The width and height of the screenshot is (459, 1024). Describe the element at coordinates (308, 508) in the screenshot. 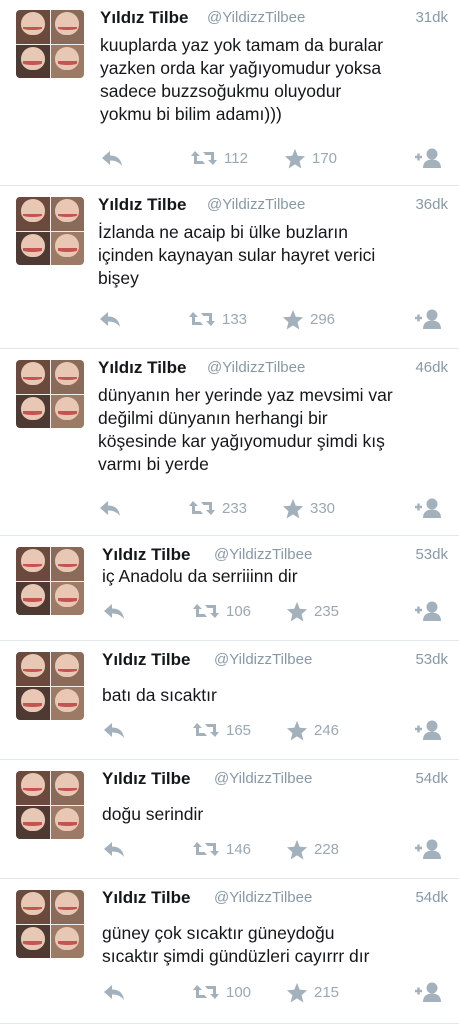

I see `favorite-button: 330` at that location.